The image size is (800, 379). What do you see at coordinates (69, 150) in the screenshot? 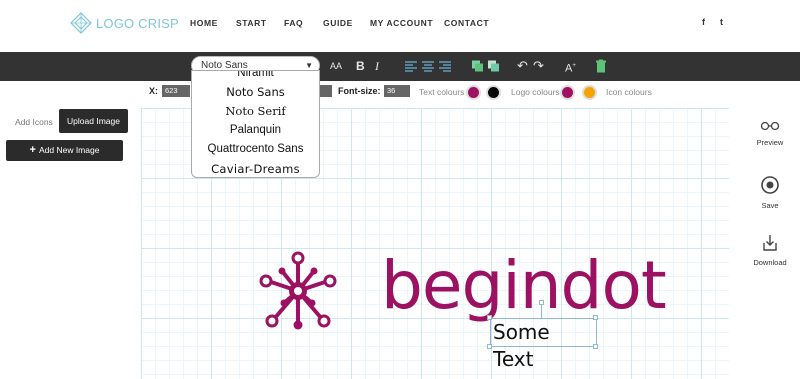
I see `add-new-image-label: Add New Image` at bounding box center [69, 150].